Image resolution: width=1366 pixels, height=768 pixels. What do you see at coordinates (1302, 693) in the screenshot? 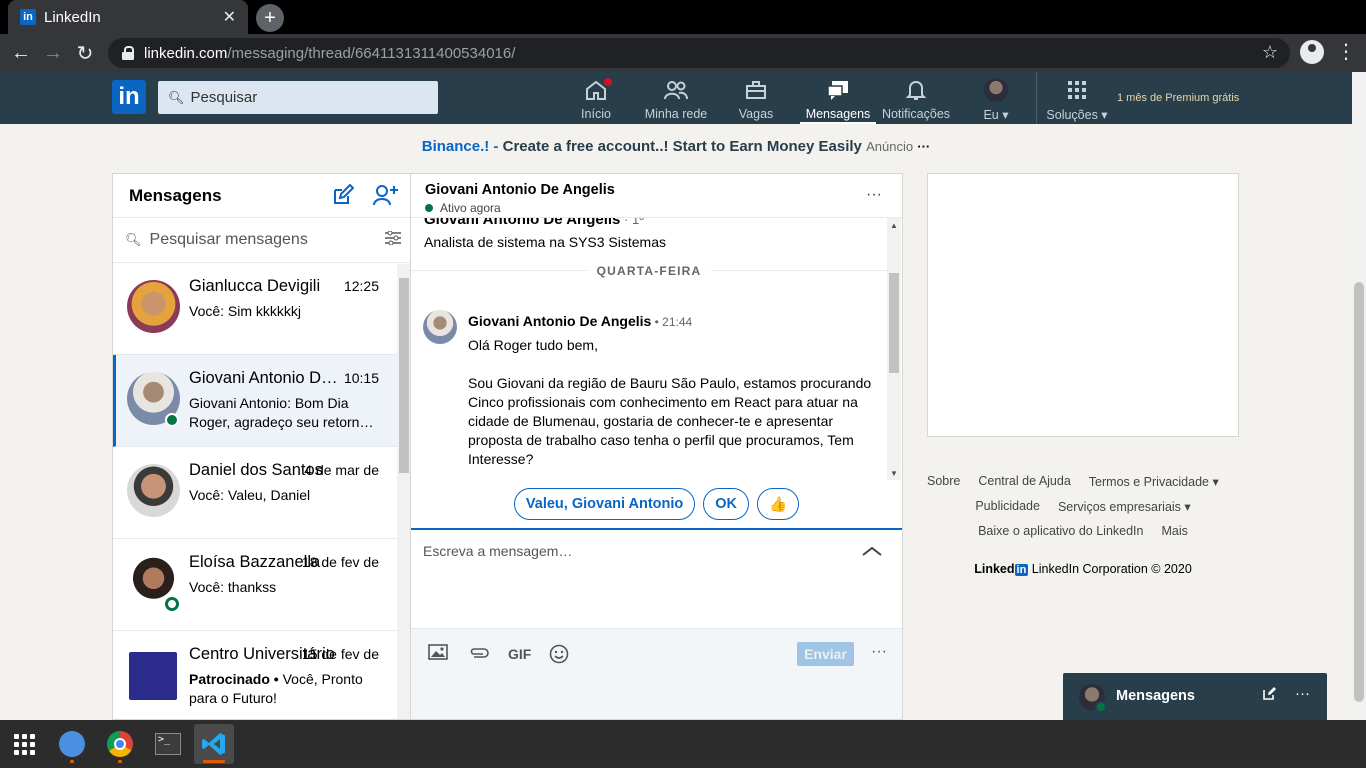
I see `overlay-more-icon: ···` at bounding box center [1302, 693].